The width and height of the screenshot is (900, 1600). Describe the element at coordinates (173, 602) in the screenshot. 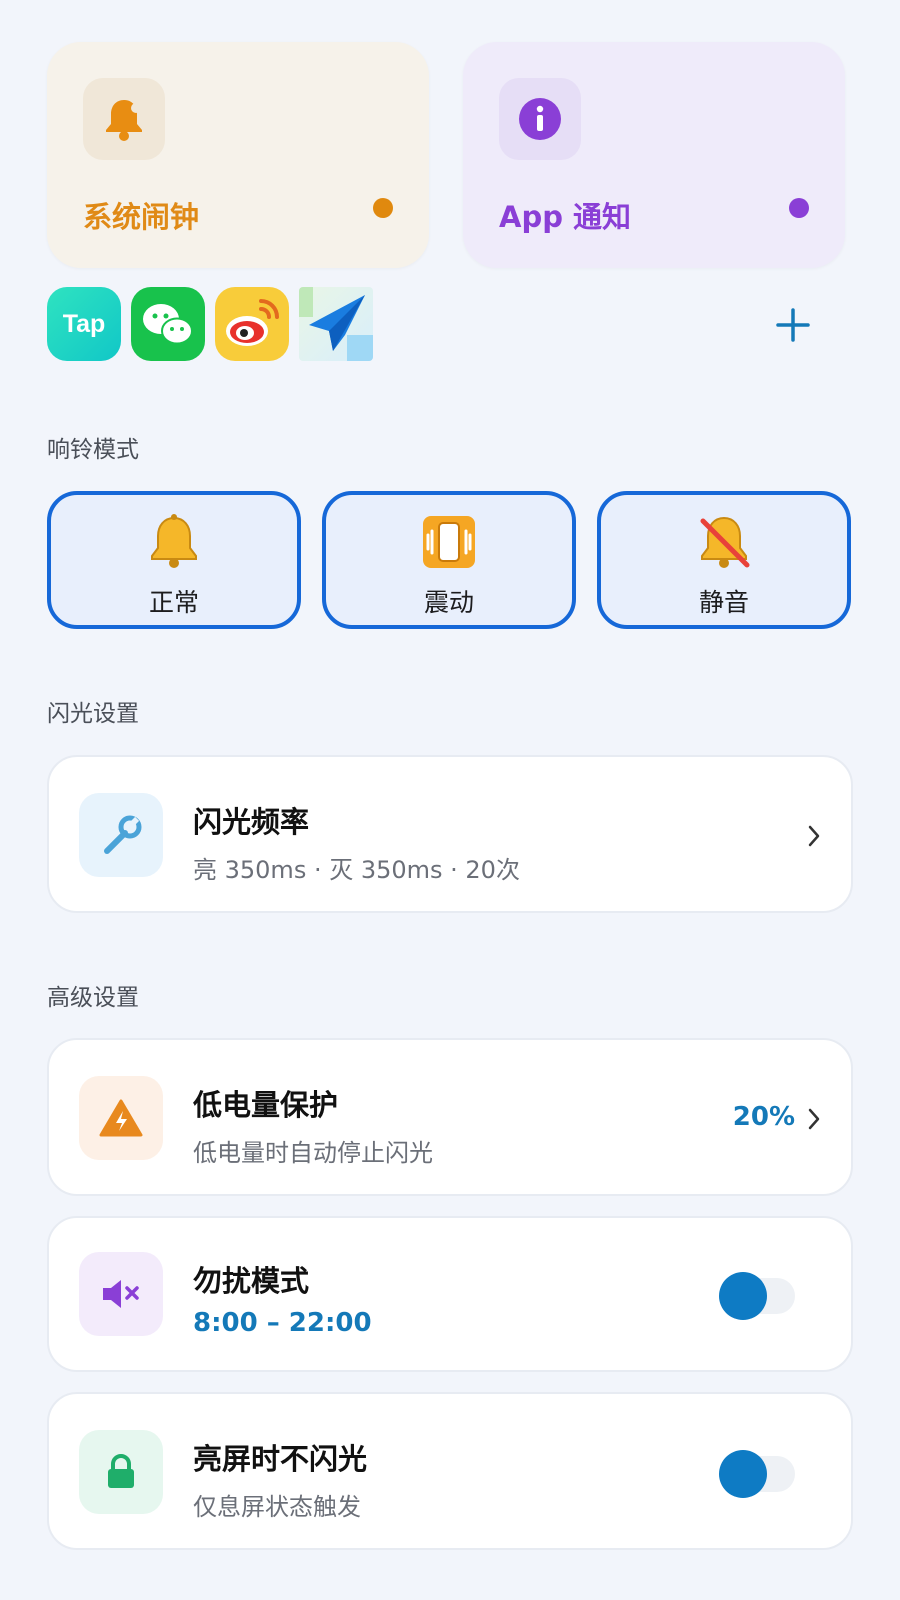

I see `ring-normal-label: 正常` at that location.